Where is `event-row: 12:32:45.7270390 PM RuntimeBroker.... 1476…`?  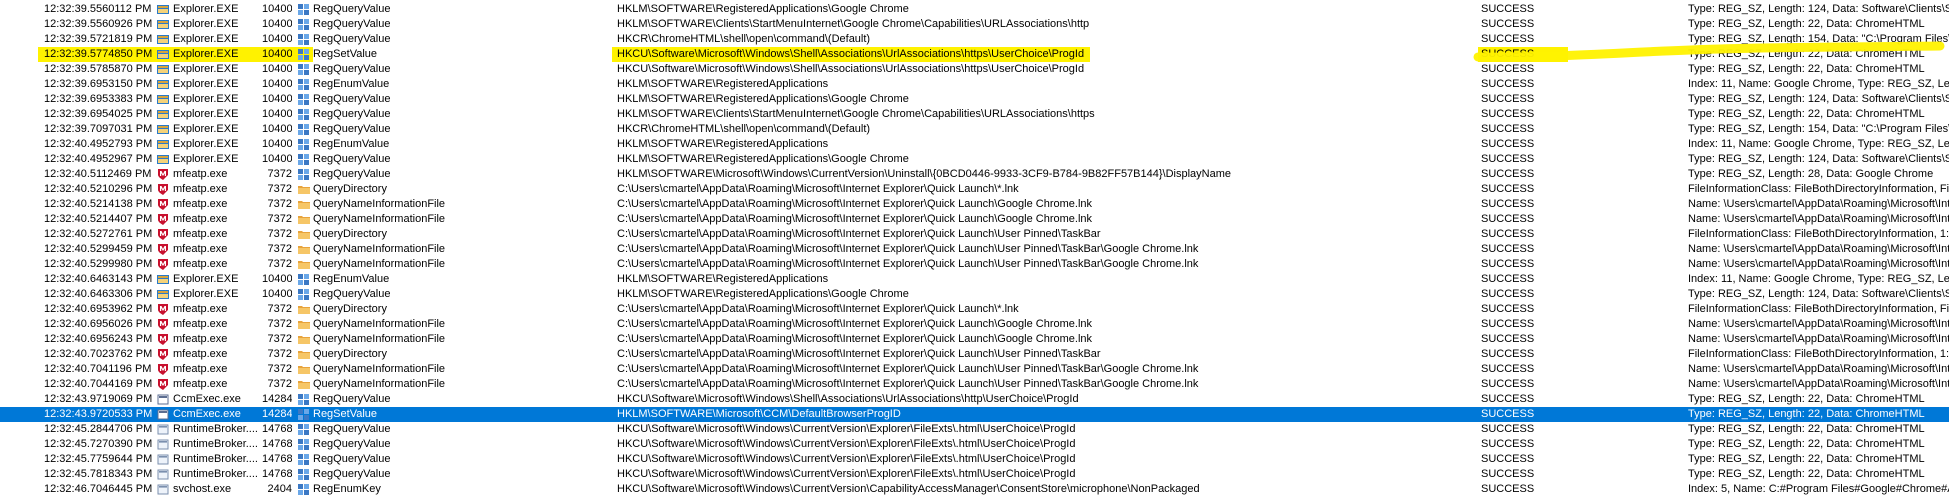 event-row: 12:32:45.7270390 PM RuntimeBroker.... 1476… is located at coordinates (974, 444).